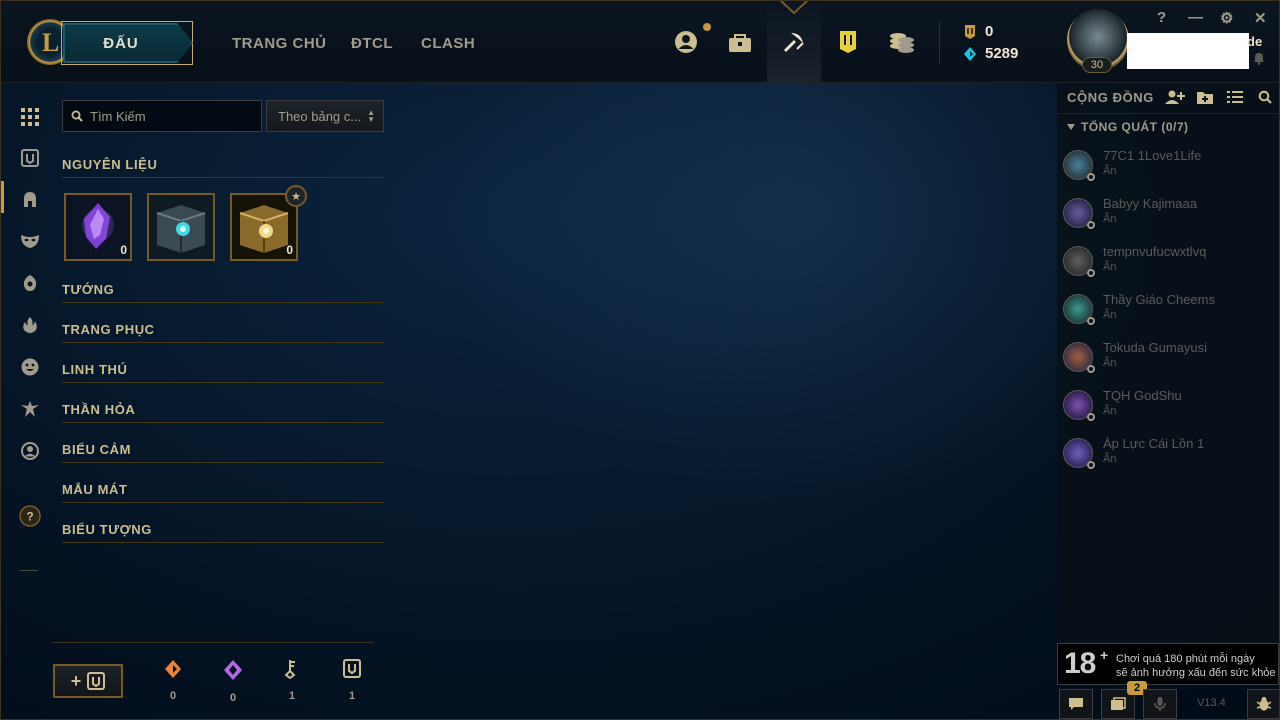 The height and width of the screenshot is (720, 1280). What do you see at coordinates (1168, 456) in the screenshot?
I see `friend-item: Áp Lực Cái Lồn 1 Ẩn` at bounding box center [1168, 456].